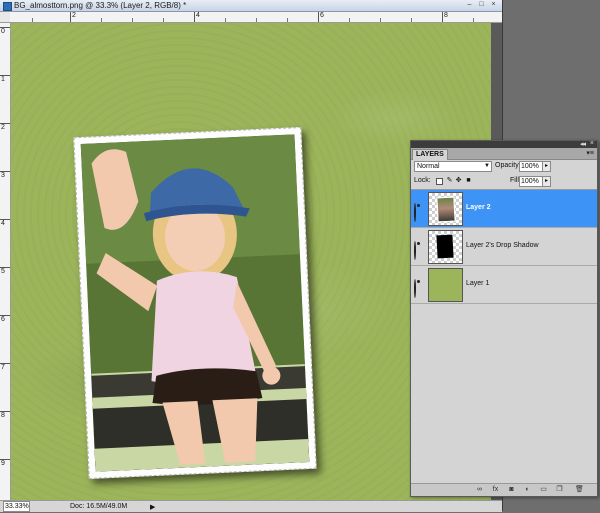  Describe the element at coordinates (592, 143) in the screenshot. I see `close-panel-button: ×` at that location.